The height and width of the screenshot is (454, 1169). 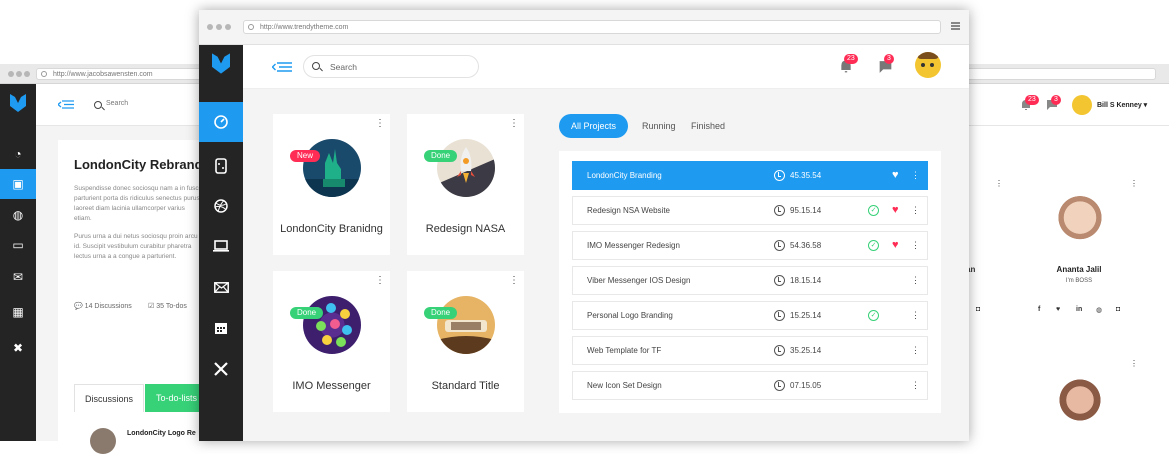 I want to click on dashboard-icon, so click(x=221, y=122).